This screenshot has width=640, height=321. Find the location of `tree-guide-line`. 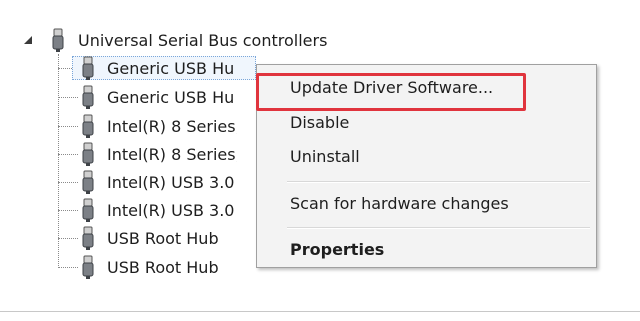

tree-guide-line is located at coordinates (58, 161).